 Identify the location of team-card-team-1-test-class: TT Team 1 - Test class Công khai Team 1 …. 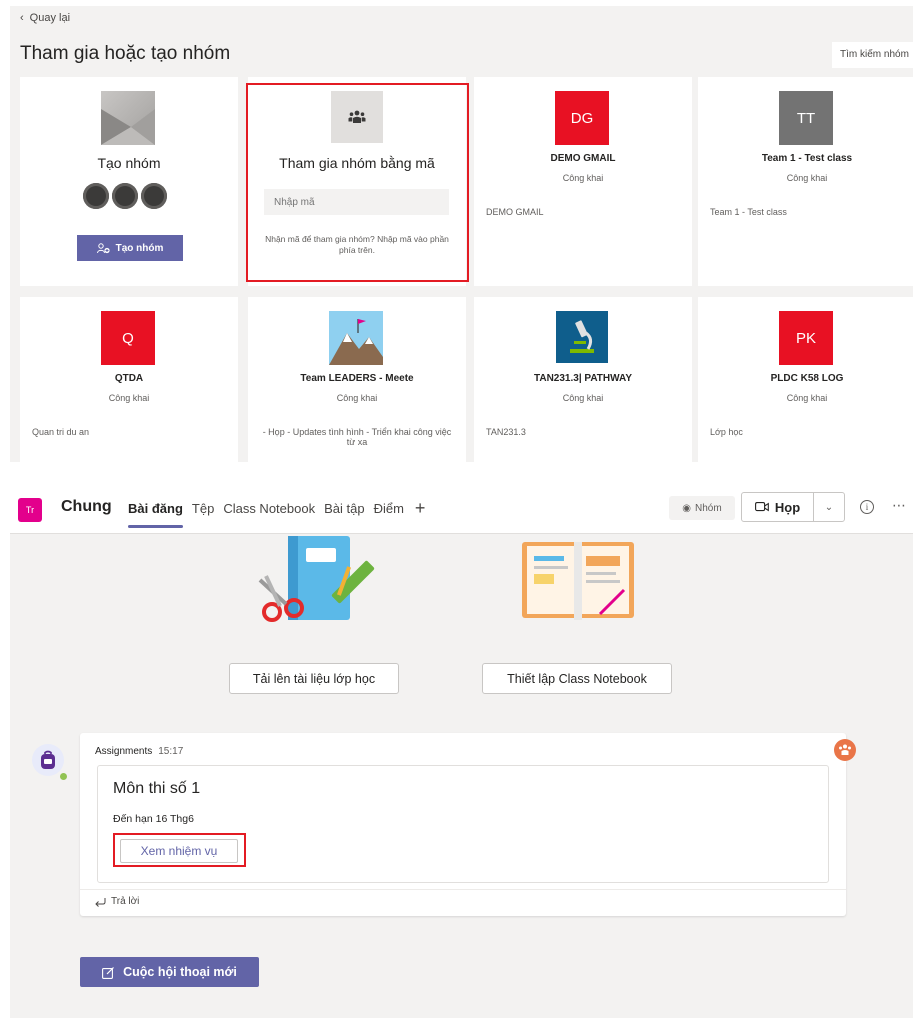
(805, 181).